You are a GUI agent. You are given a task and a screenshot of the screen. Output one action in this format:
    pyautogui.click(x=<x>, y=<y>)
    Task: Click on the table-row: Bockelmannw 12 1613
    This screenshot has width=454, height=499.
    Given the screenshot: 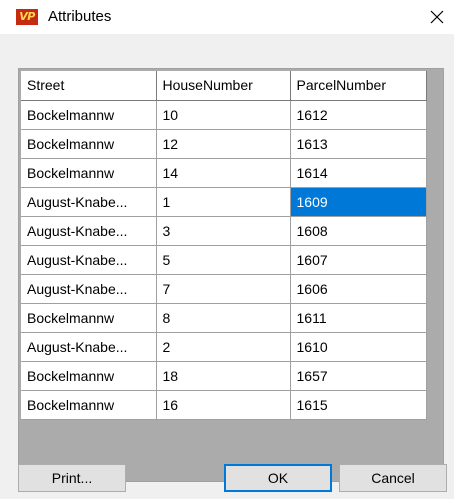 What is the action you would take?
    pyautogui.click(x=224, y=144)
    